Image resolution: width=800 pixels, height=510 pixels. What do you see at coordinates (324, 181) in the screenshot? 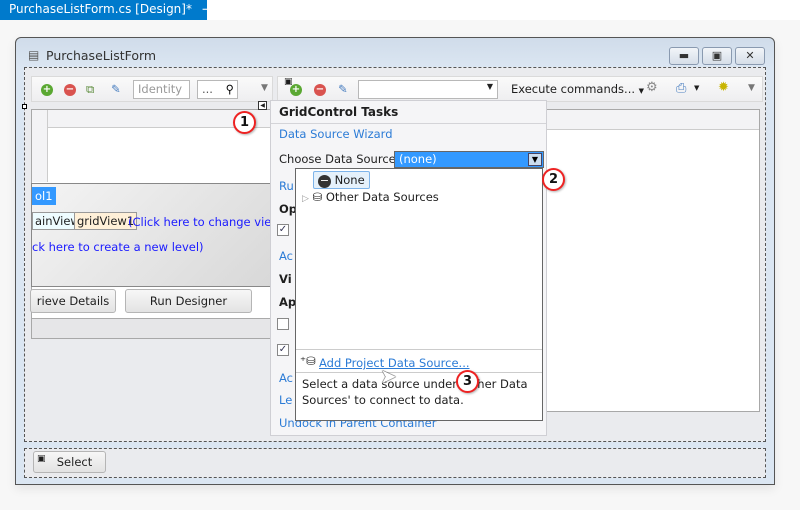
I see `none-icon: −` at bounding box center [324, 181].